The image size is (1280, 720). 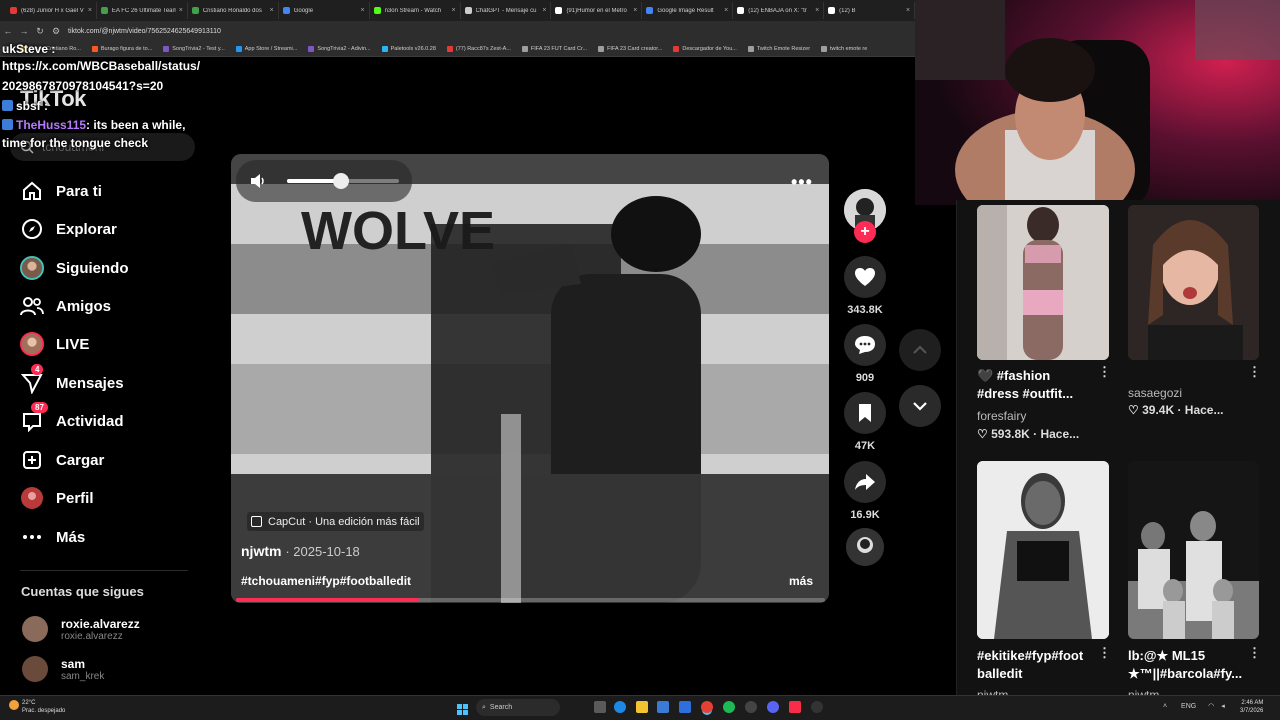 I want to click on author-name: njwtm, so click(x=261, y=551).